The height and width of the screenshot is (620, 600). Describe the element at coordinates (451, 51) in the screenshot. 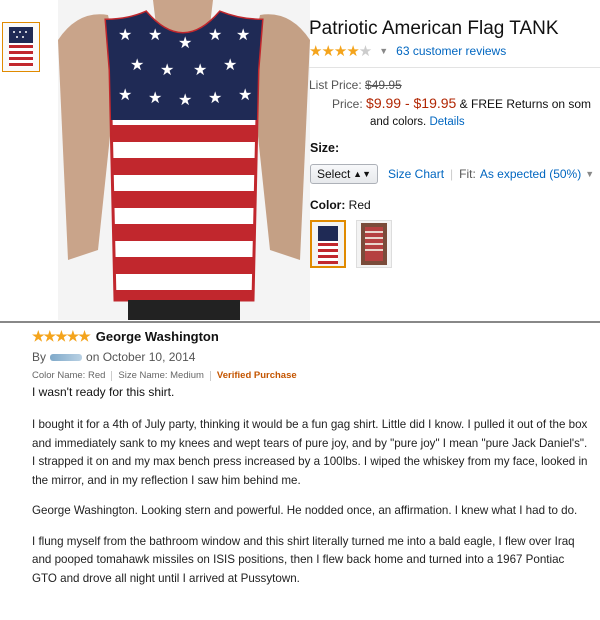

I see `customer-reviews-link: 63 customer reviews` at that location.